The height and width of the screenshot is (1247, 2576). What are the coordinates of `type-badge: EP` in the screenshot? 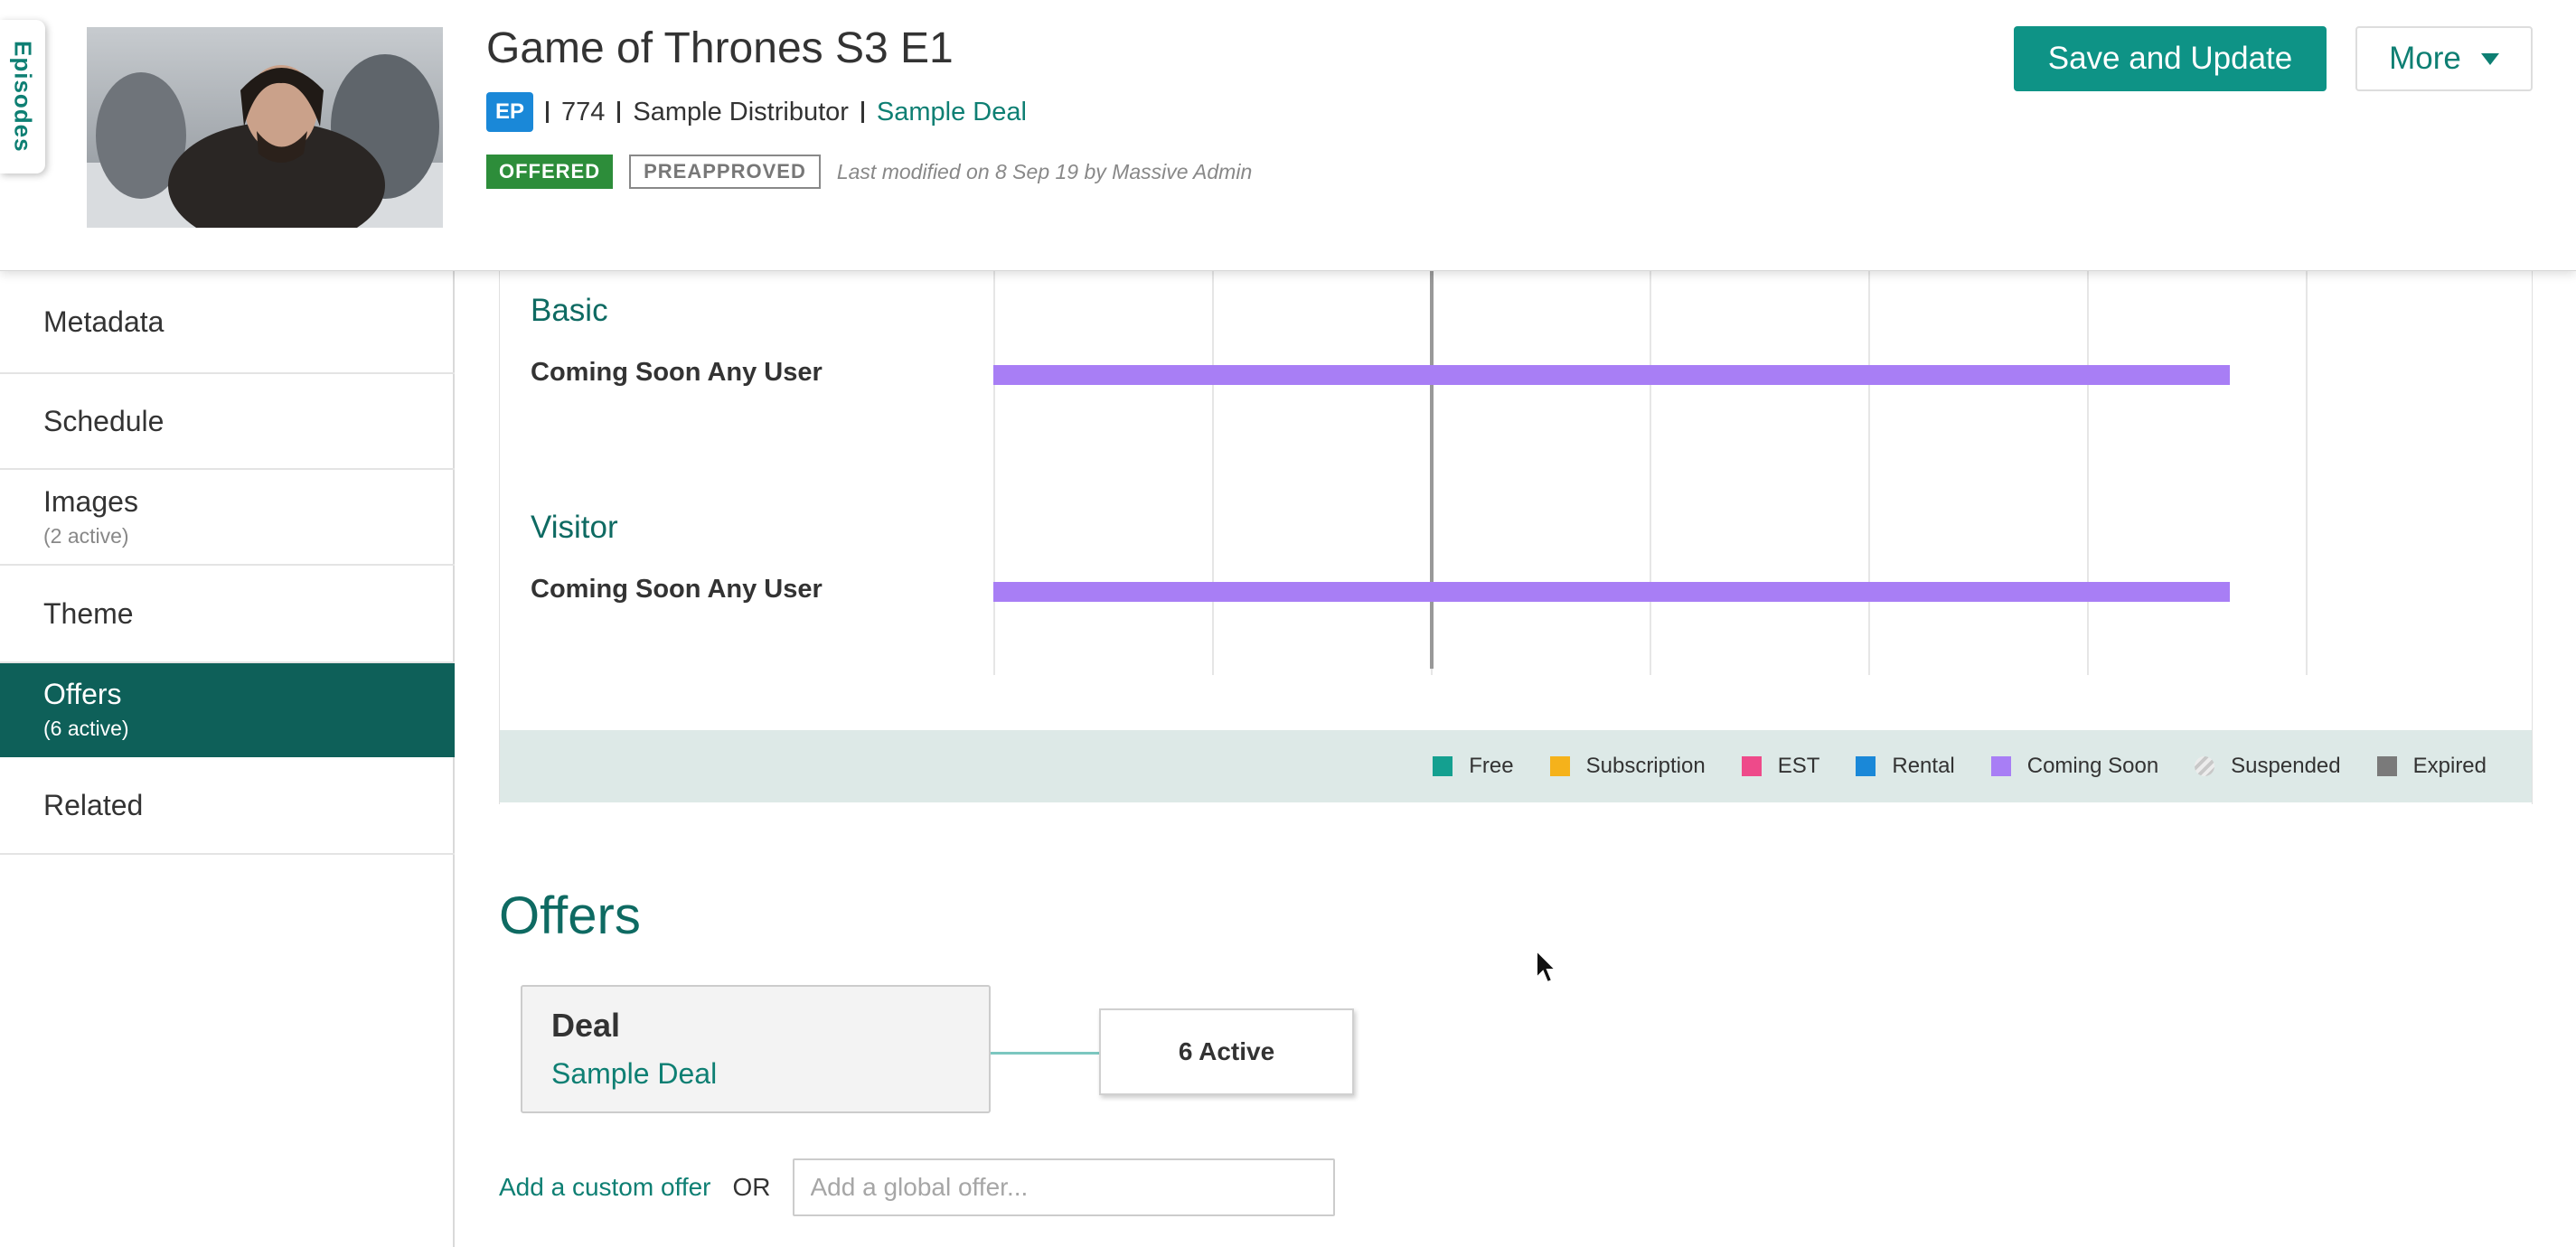 It's located at (510, 112).